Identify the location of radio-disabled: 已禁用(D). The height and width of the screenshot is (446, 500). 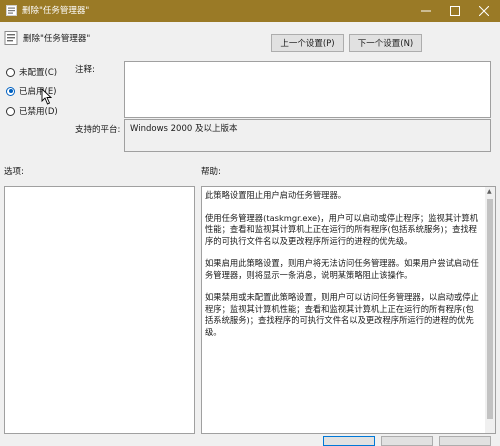
(32, 111).